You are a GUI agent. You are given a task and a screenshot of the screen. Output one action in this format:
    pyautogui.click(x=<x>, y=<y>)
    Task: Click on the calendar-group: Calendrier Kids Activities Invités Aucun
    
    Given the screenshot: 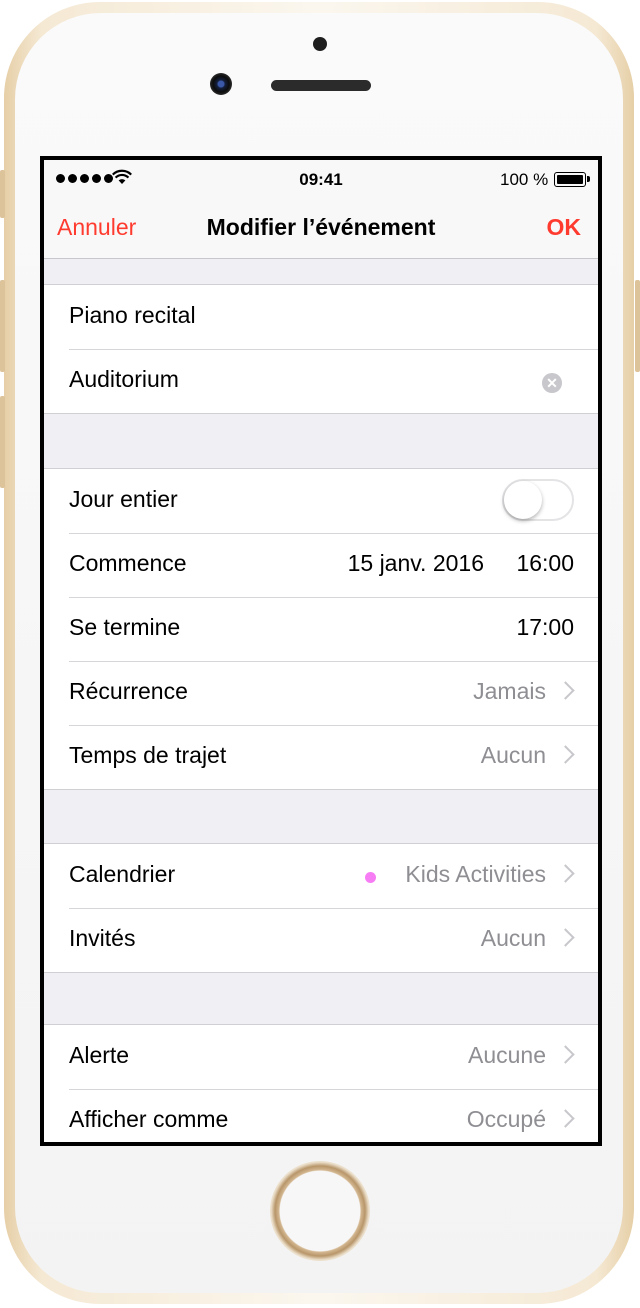 What is the action you would take?
    pyautogui.click(x=321, y=908)
    